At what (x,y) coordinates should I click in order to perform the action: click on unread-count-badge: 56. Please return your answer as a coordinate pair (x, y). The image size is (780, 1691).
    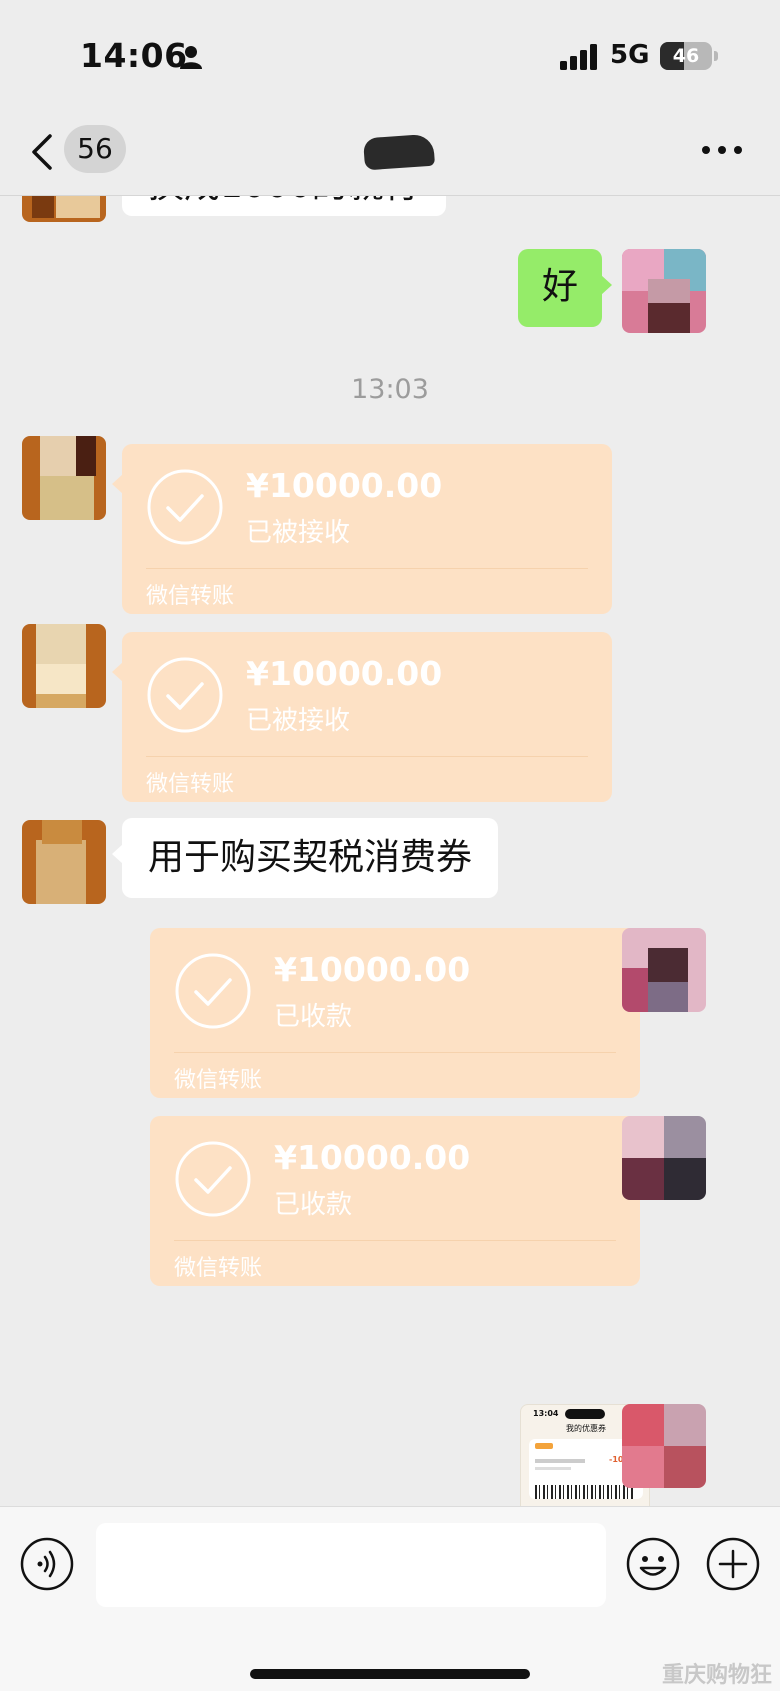
    Looking at the image, I should click on (95, 149).